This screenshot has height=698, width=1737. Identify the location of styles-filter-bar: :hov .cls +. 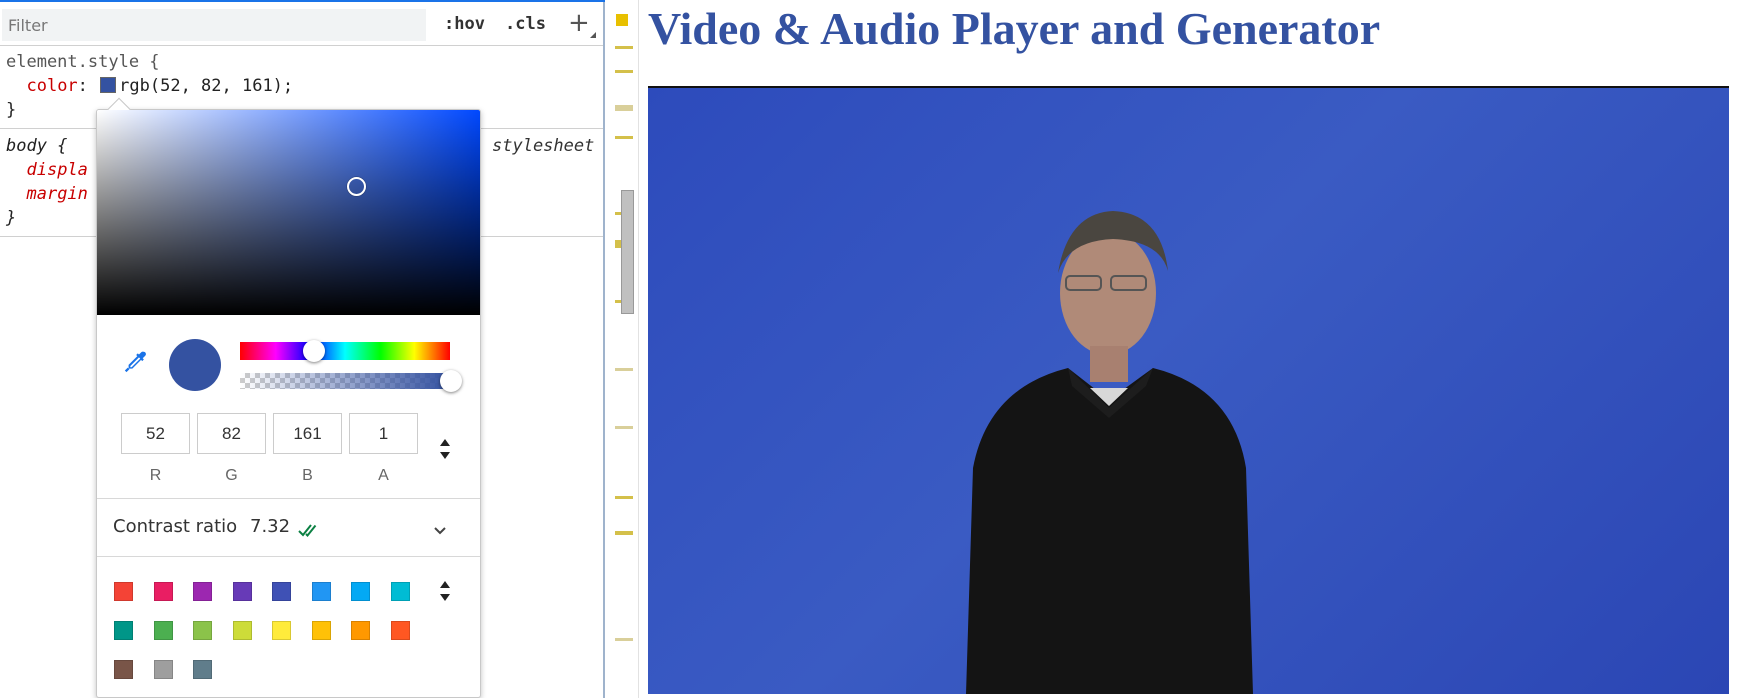
(301, 24).